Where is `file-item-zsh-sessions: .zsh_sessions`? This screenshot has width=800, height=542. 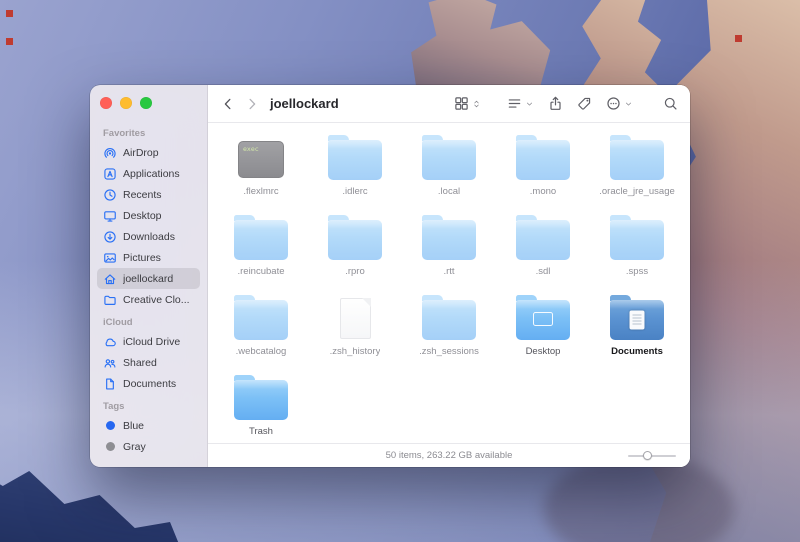
file-item-zsh-sessions: .zsh_sessions is located at coordinates (449, 327).